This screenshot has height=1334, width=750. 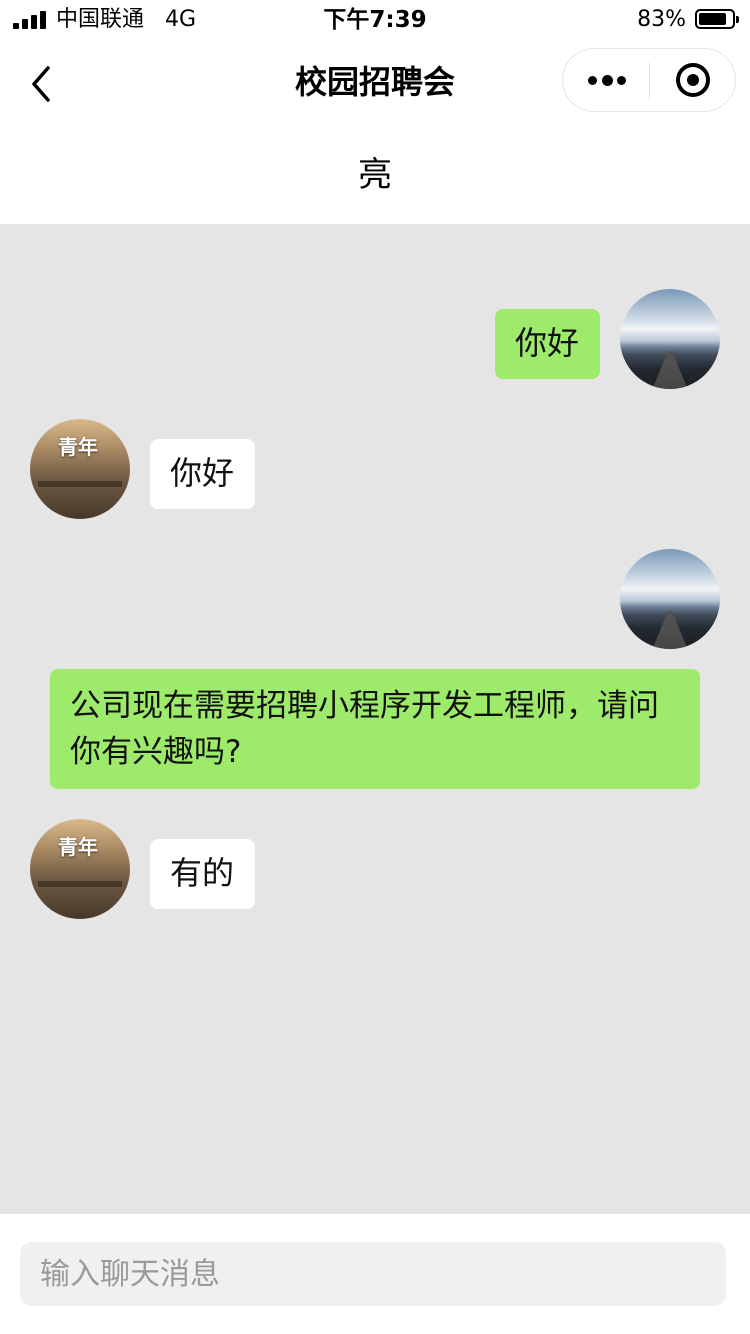 I want to click on battery-icon, so click(x=717, y=19).